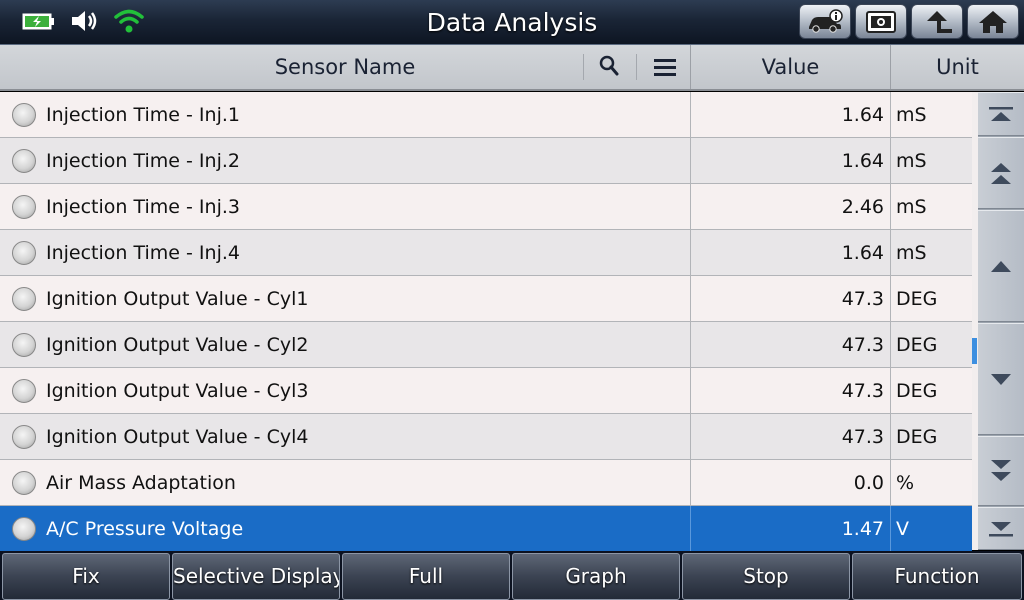 This screenshot has height=600, width=1024. What do you see at coordinates (790, 207) in the screenshot?
I see `sensor-value: 2.46` at bounding box center [790, 207].